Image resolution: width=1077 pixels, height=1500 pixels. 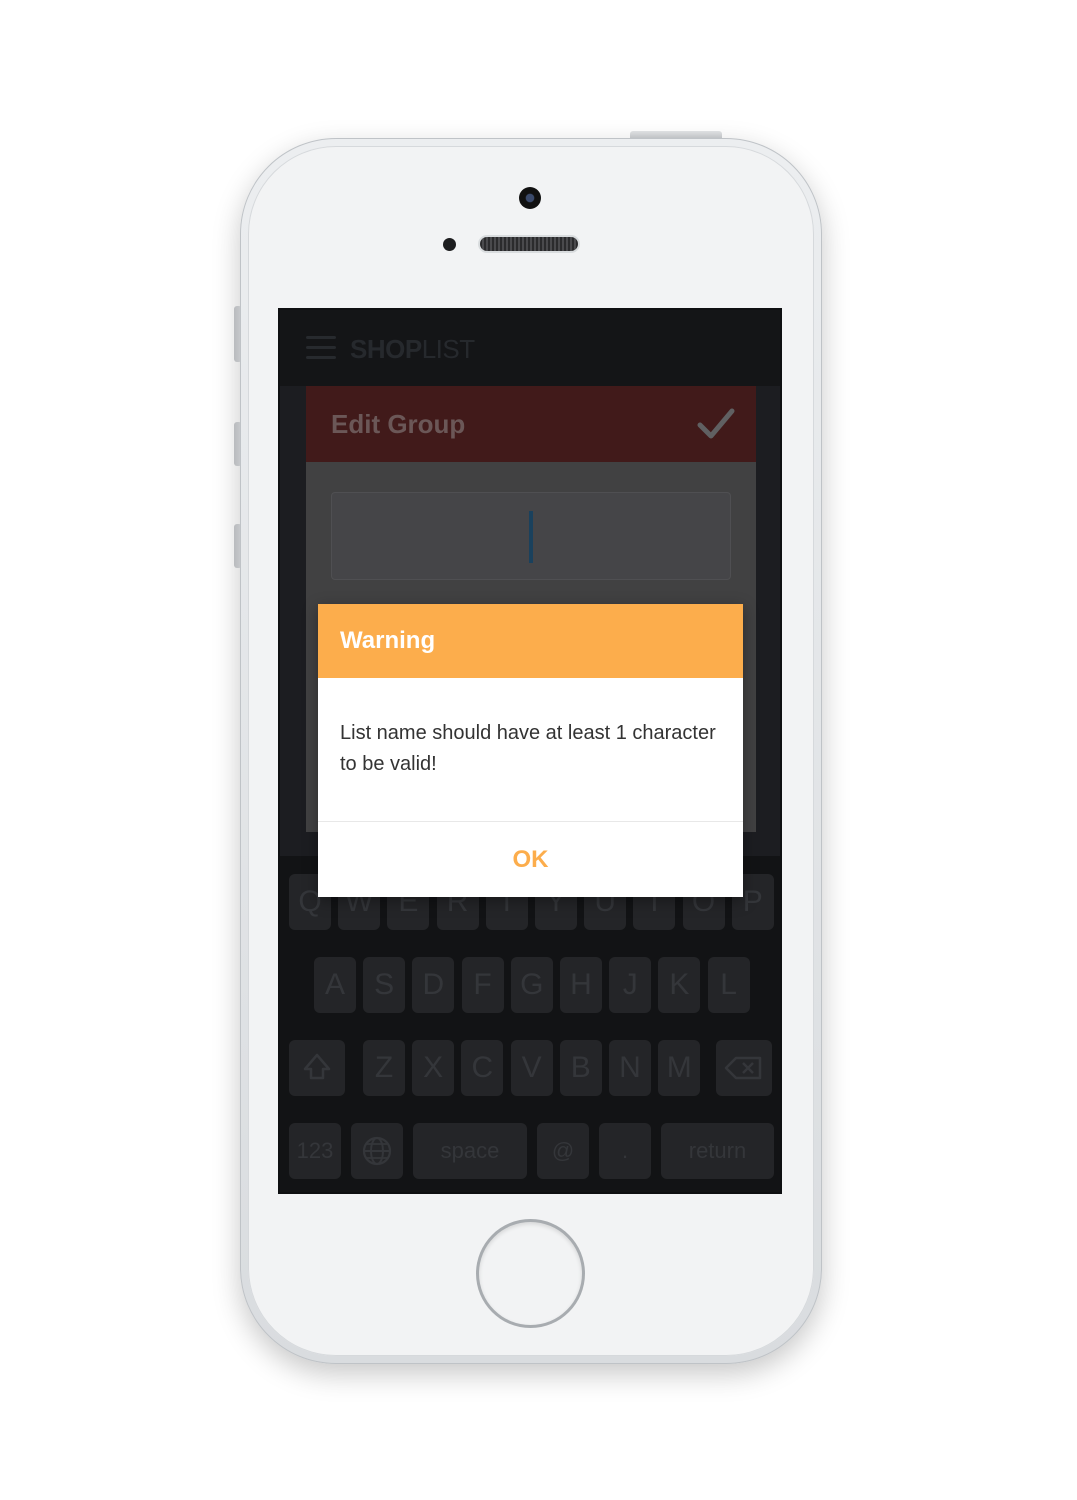 What do you see at coordinates (530, 641) in the screenshot?
I see `dialog-header: Warning` at bounding box center [530, 641].